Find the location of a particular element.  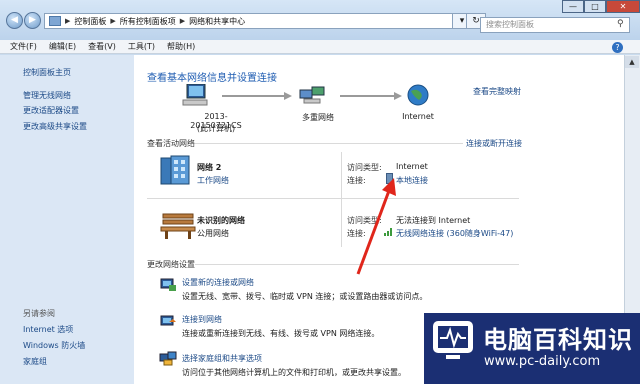

sidebar-link-manage-wireless: 管理无线网络 is located at coordinates (47, 95).